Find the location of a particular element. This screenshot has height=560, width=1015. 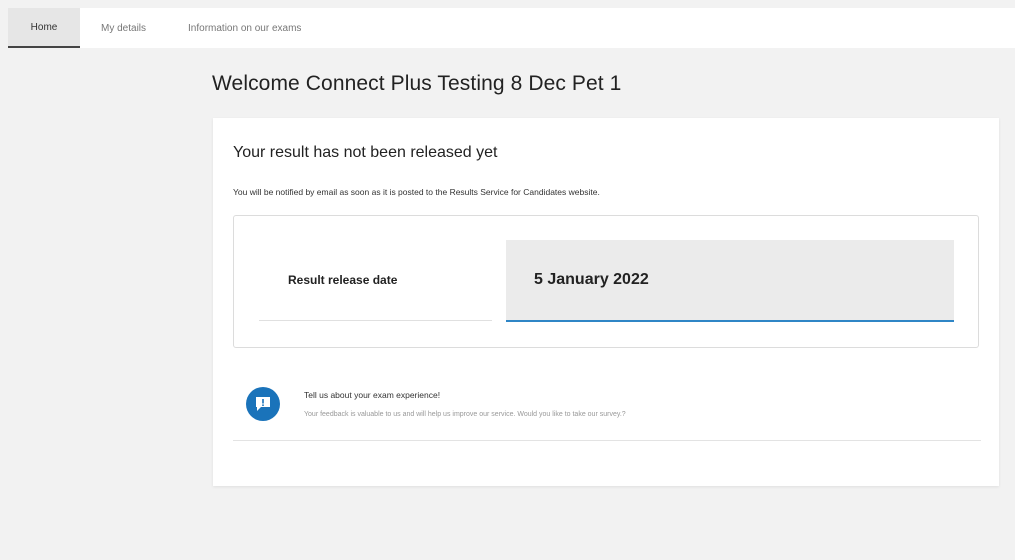

release-date-label: Result release date is located at coordinates (343, 280).